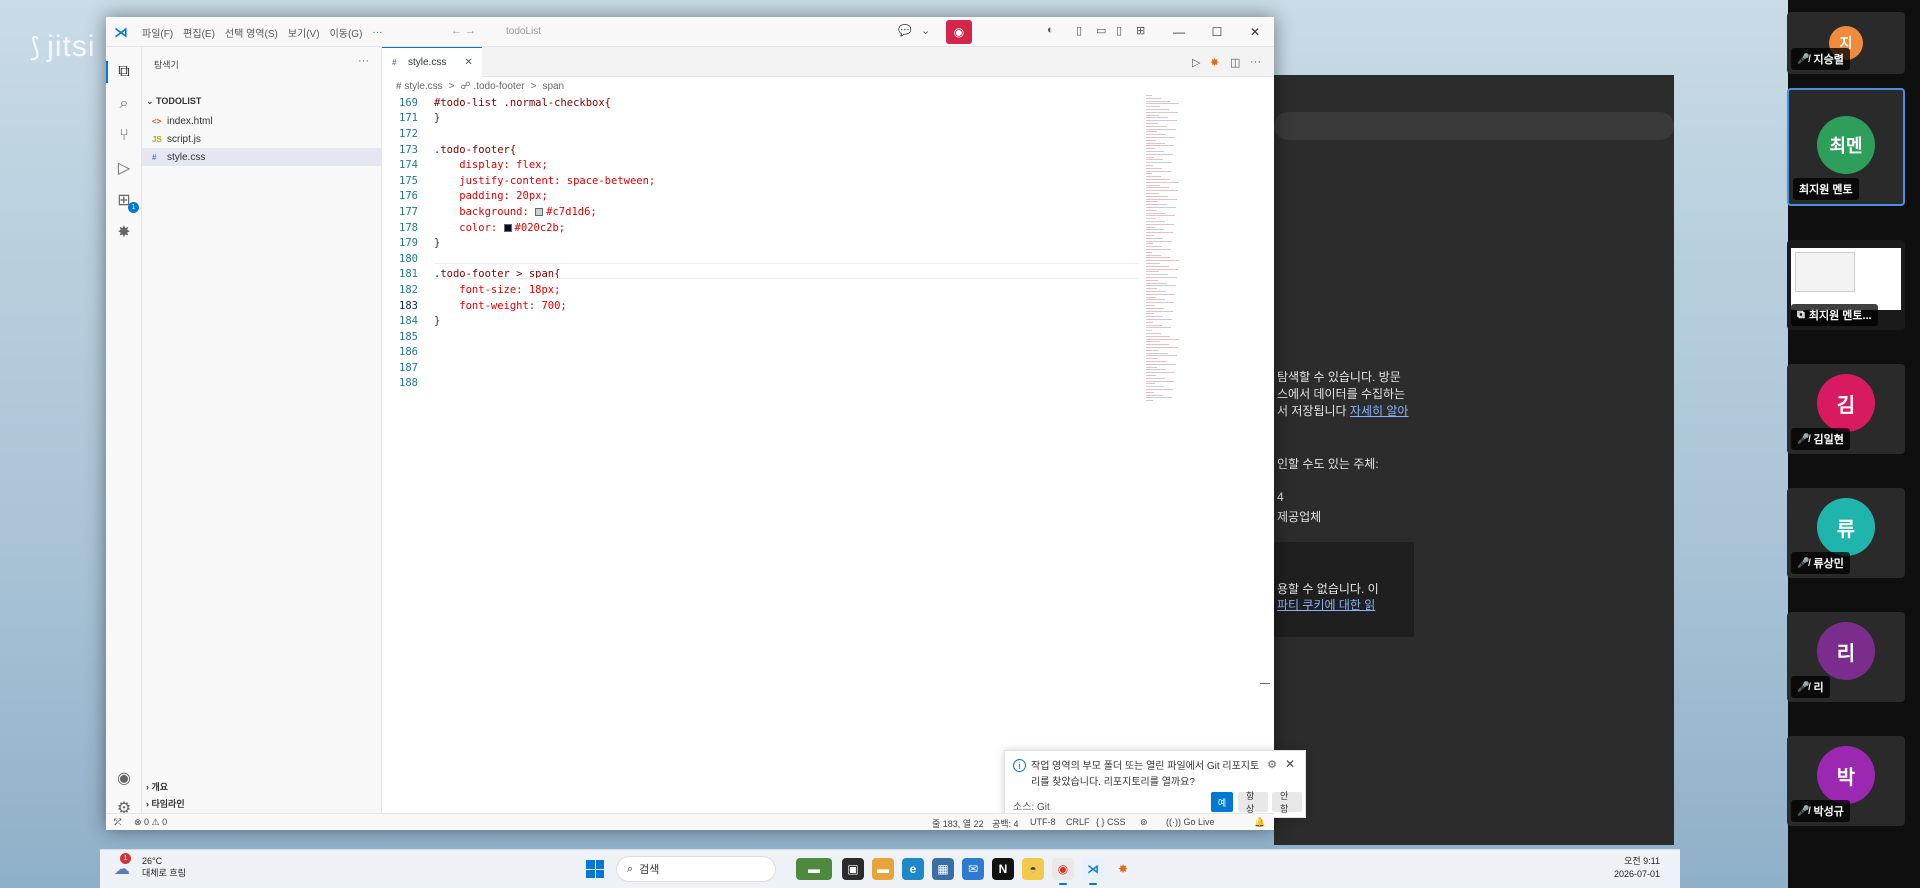  I want to click on breadcrumb-item: ☍ .todo-footer, so click(493, 86).